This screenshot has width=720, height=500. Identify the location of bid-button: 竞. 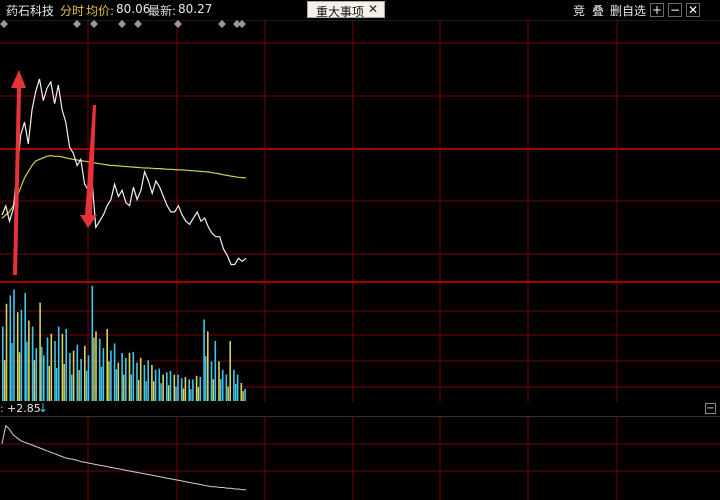
(579, 10).